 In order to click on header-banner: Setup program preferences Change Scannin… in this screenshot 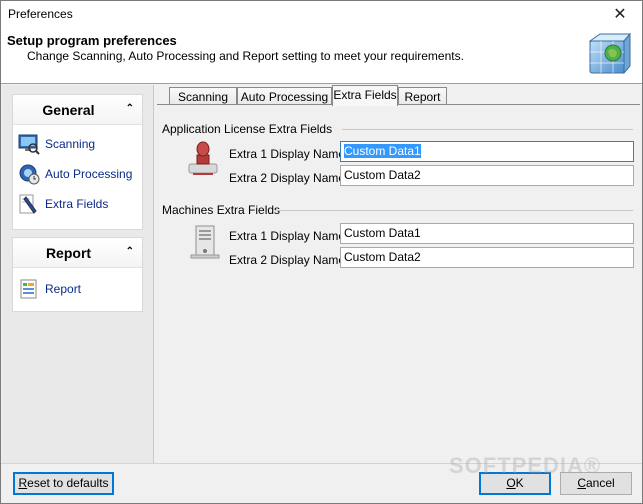, I will do `click(321, 56)`.